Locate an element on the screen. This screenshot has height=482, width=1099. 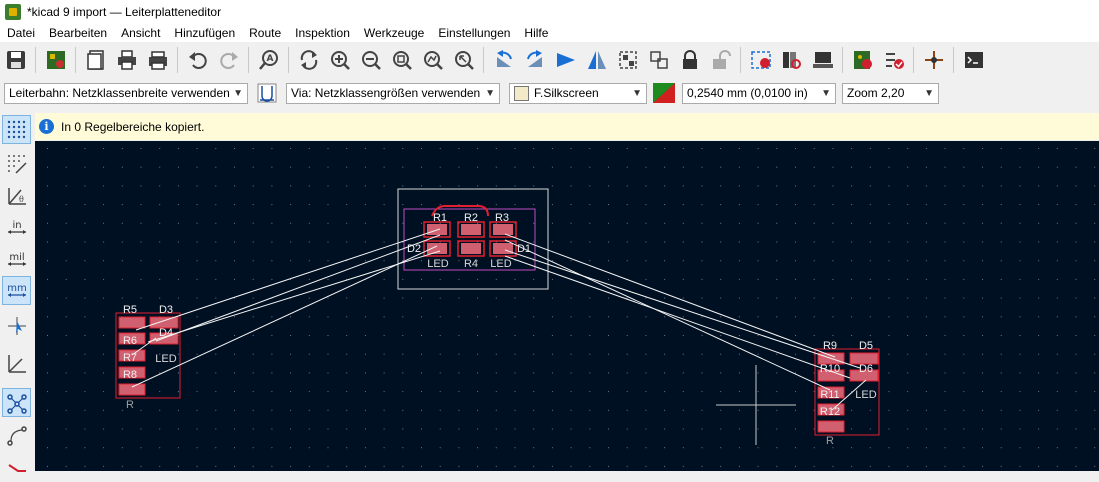
track-width-lock-icon is located at coordinates (266, 93).